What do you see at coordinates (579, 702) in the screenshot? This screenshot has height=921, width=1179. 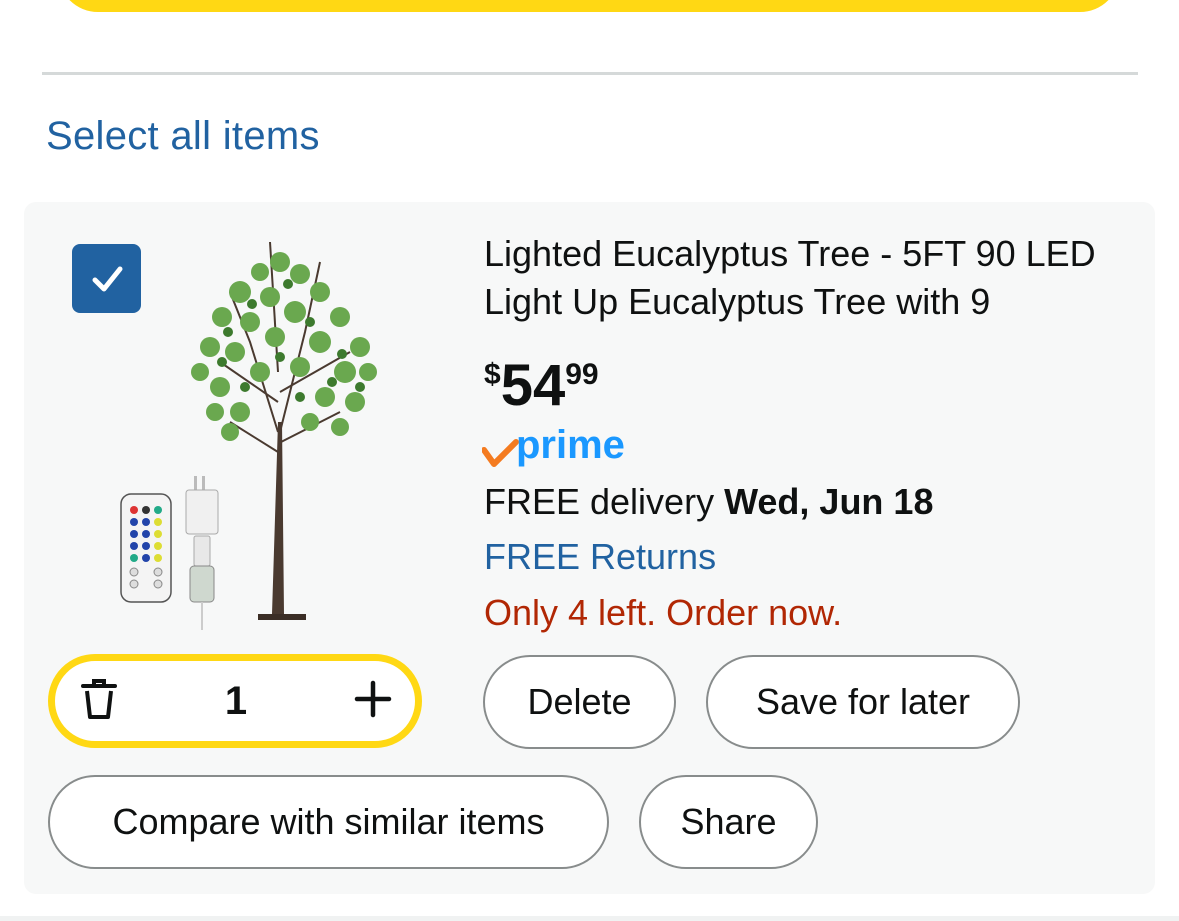 I see `delete-button: Delete` at bounding box center [579, 702].